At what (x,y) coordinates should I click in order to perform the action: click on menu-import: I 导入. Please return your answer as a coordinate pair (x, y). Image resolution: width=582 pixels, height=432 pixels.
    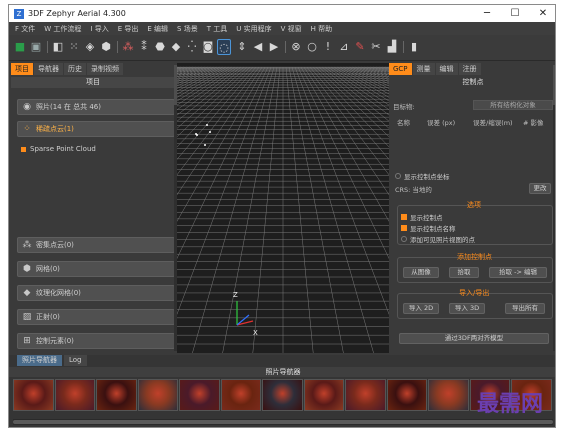
    Looking at the image, I should click on (99, 29).